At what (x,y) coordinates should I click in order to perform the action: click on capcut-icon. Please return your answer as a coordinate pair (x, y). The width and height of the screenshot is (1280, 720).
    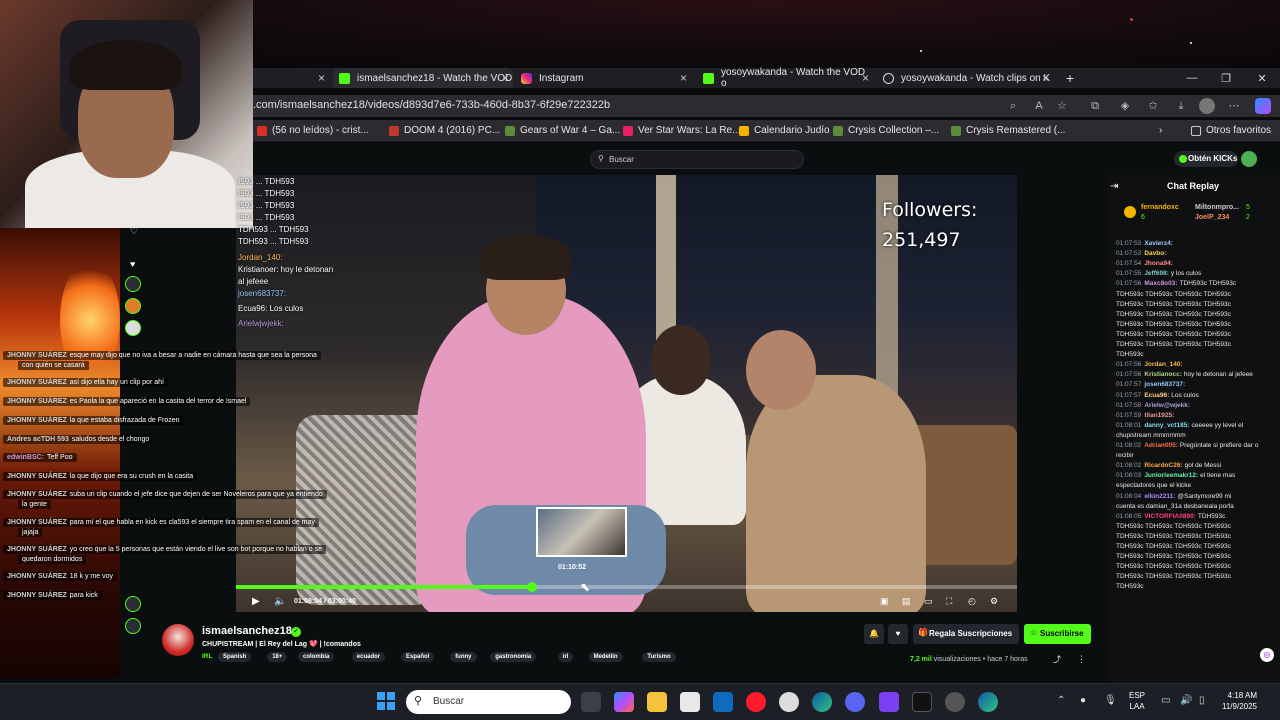
    Looking at the image, I should click on (922, 702).